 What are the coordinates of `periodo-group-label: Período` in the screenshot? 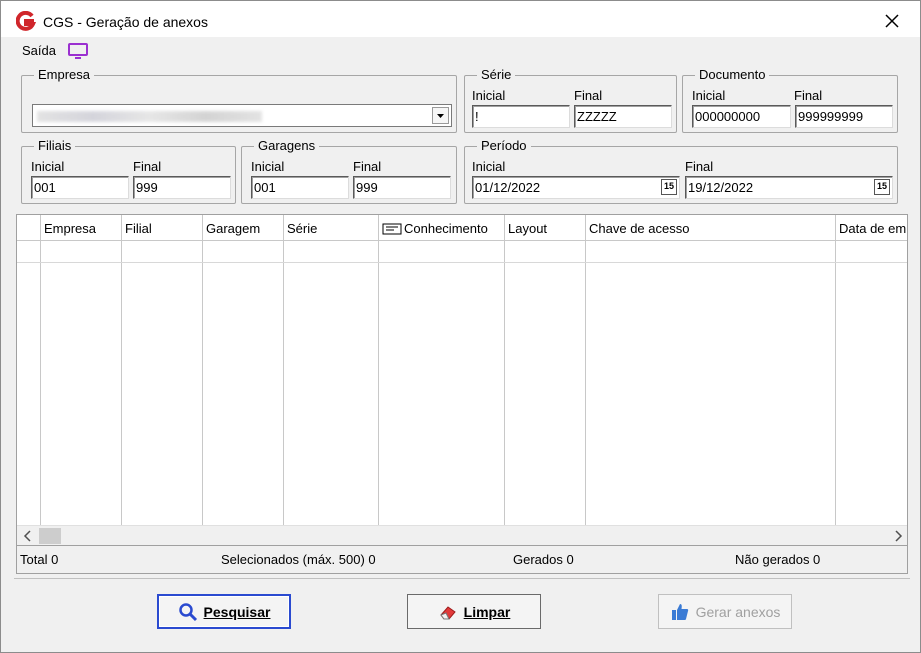 It's located at (504, 145).